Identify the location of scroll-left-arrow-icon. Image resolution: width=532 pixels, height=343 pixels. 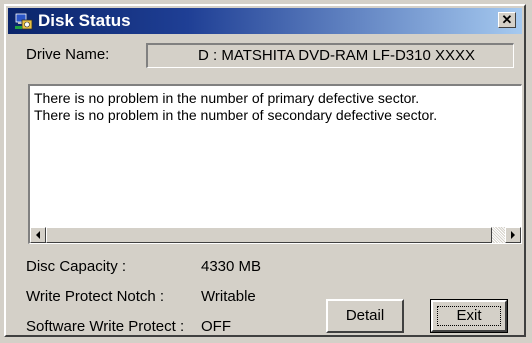
(38, 235).